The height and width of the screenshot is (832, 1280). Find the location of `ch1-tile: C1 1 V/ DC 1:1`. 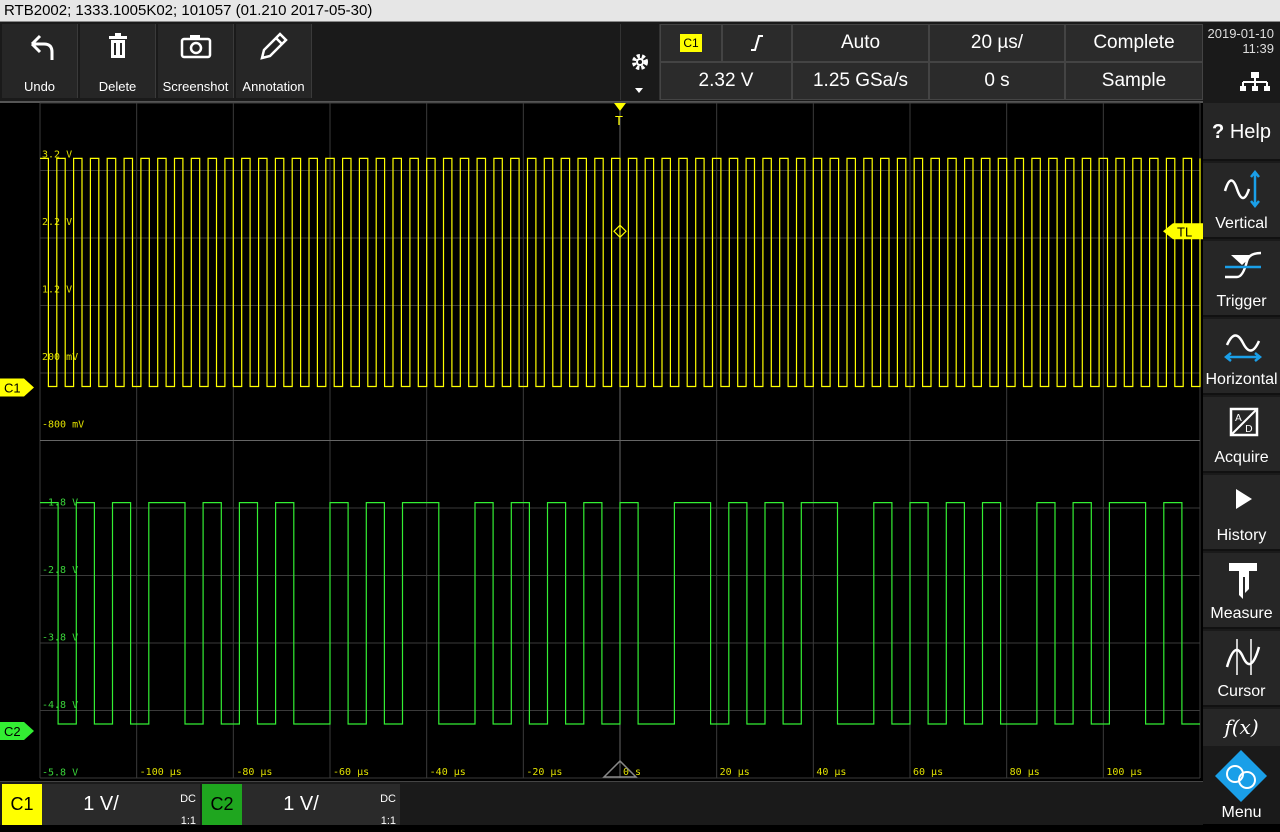

ch1-tile: C1 1 V/ DC 1:1 is located at coordinates (101, 805).